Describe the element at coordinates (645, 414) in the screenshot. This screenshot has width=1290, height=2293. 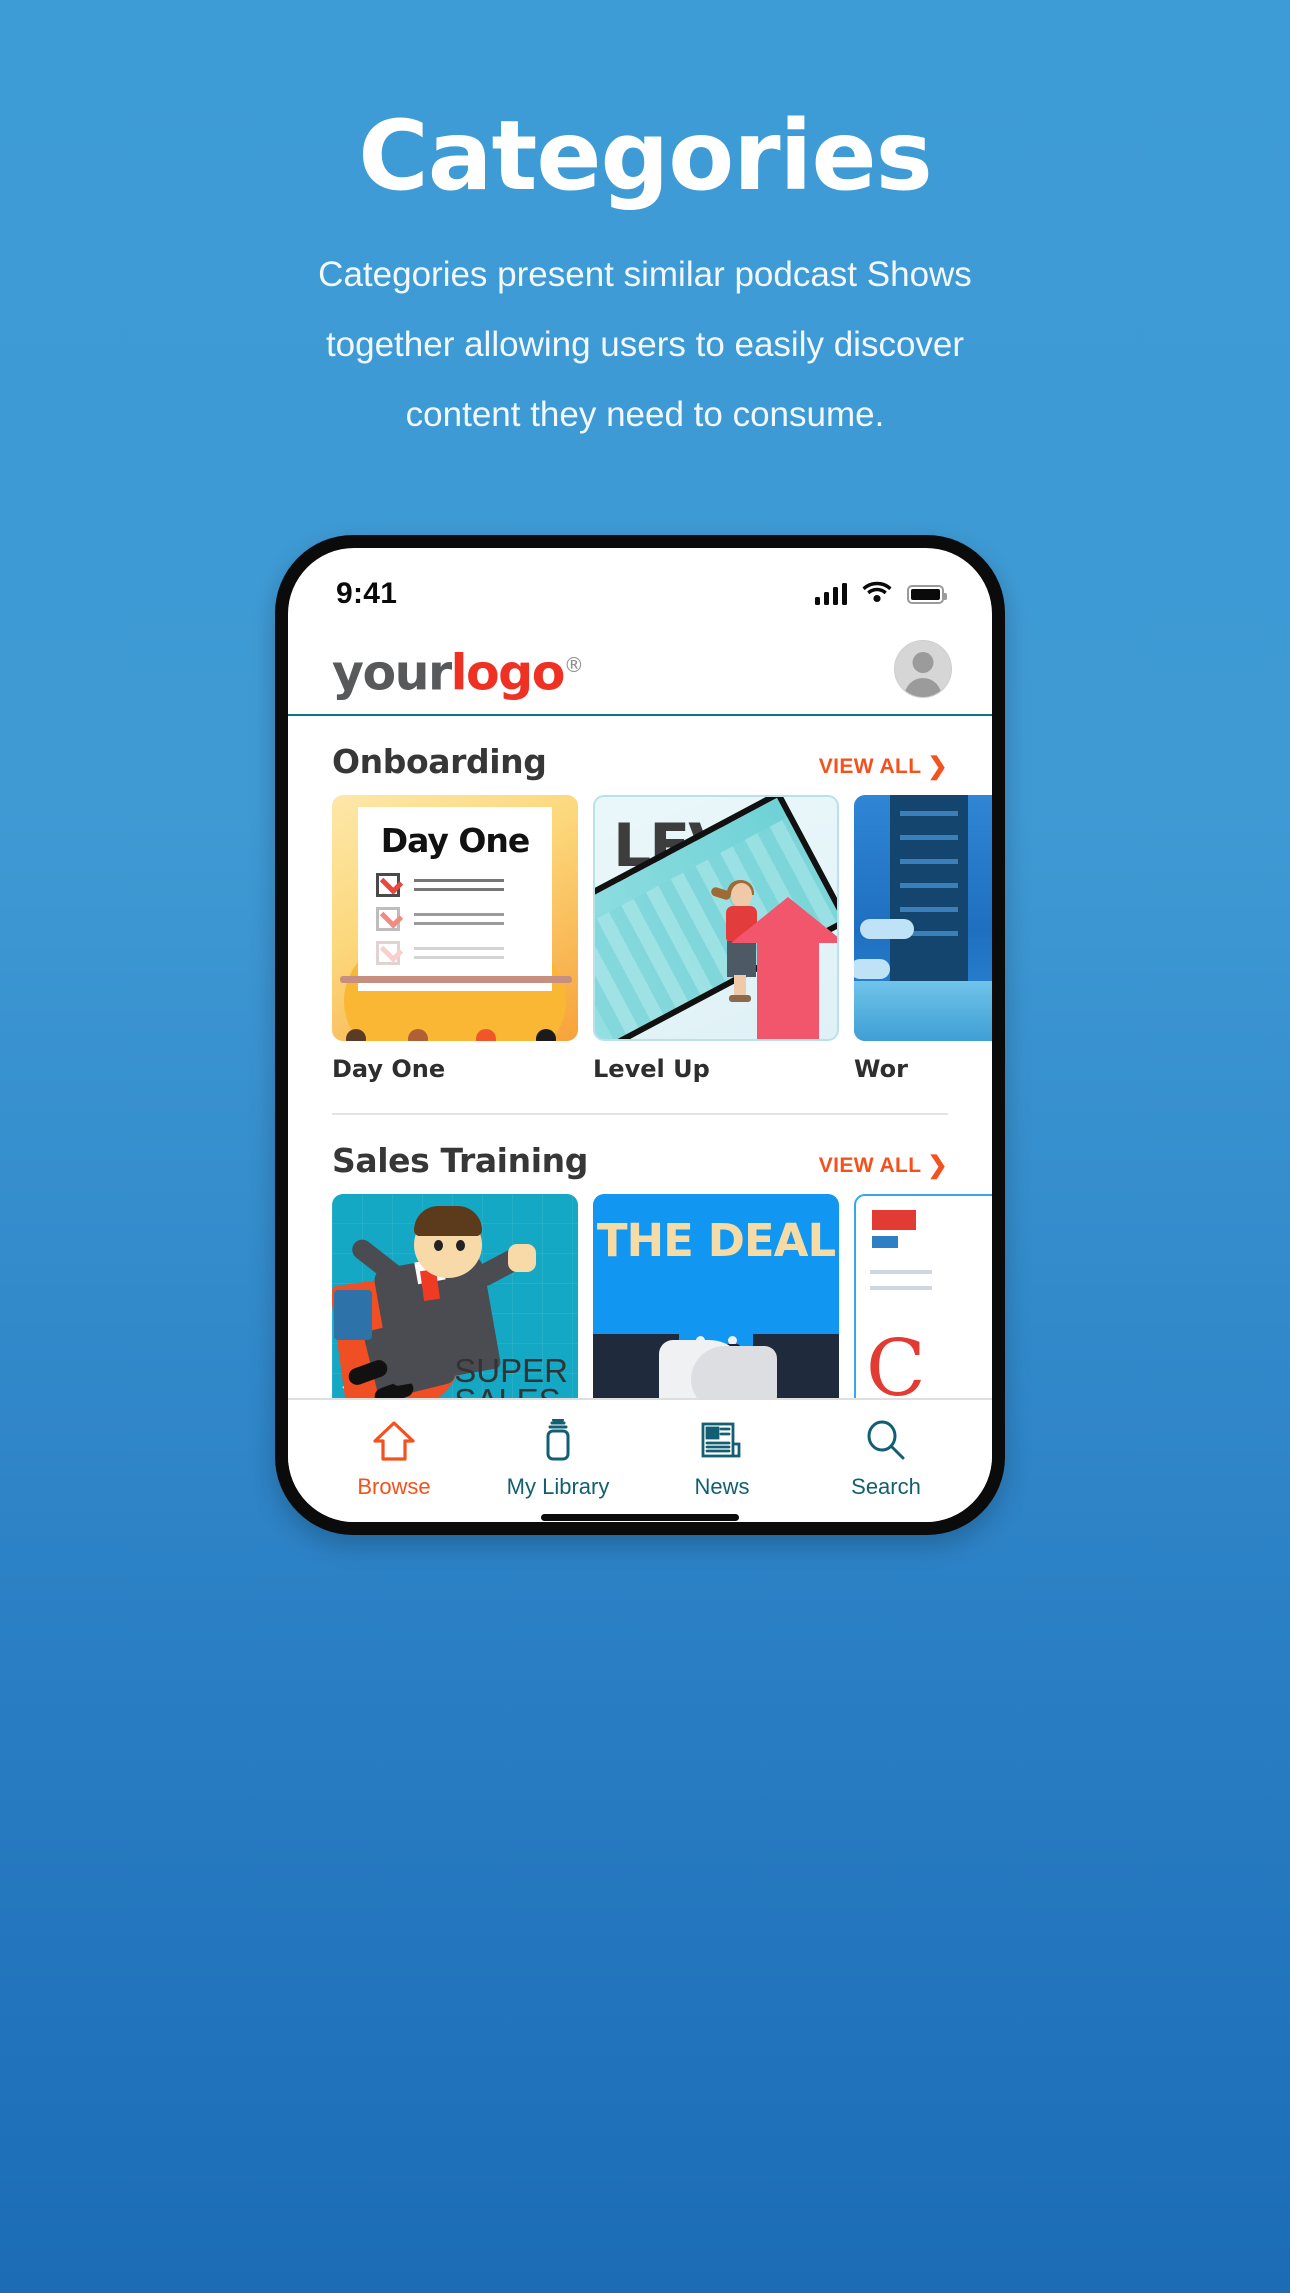
I see `subtitle-line-3: content they need to consume.` at that location.